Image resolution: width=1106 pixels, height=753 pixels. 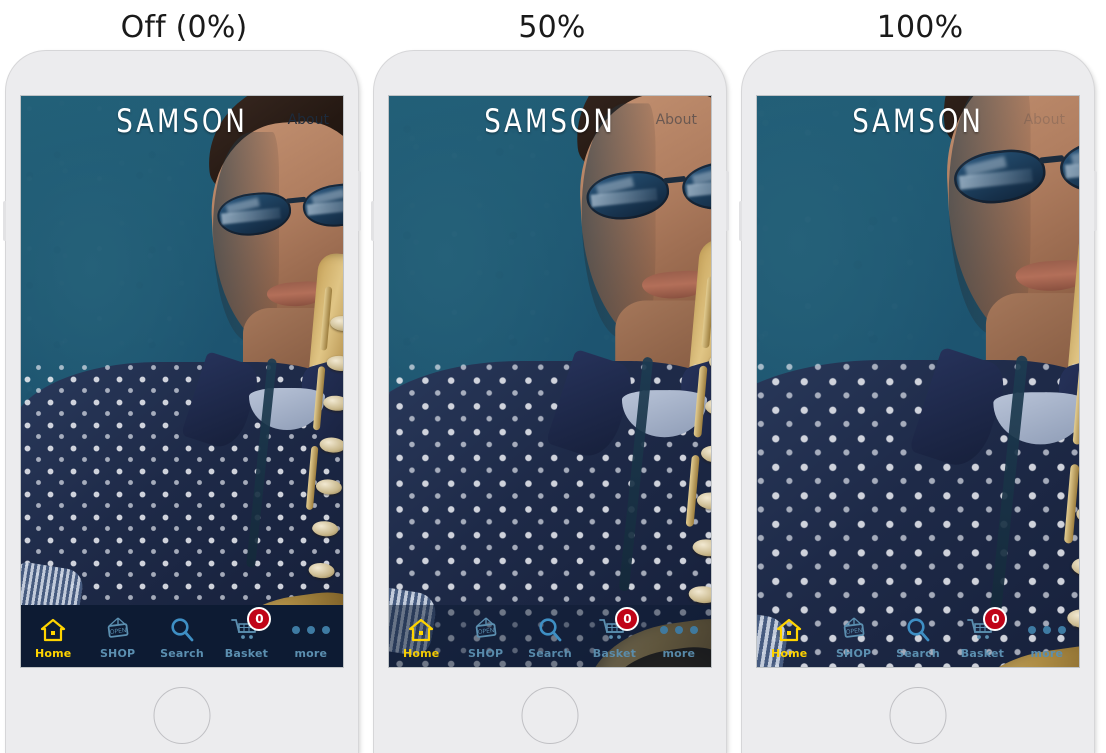 What do you see at coordinates (920, 27) in the screenshot?
I see `panel-title: 100%` at bounding box center [920, 27].